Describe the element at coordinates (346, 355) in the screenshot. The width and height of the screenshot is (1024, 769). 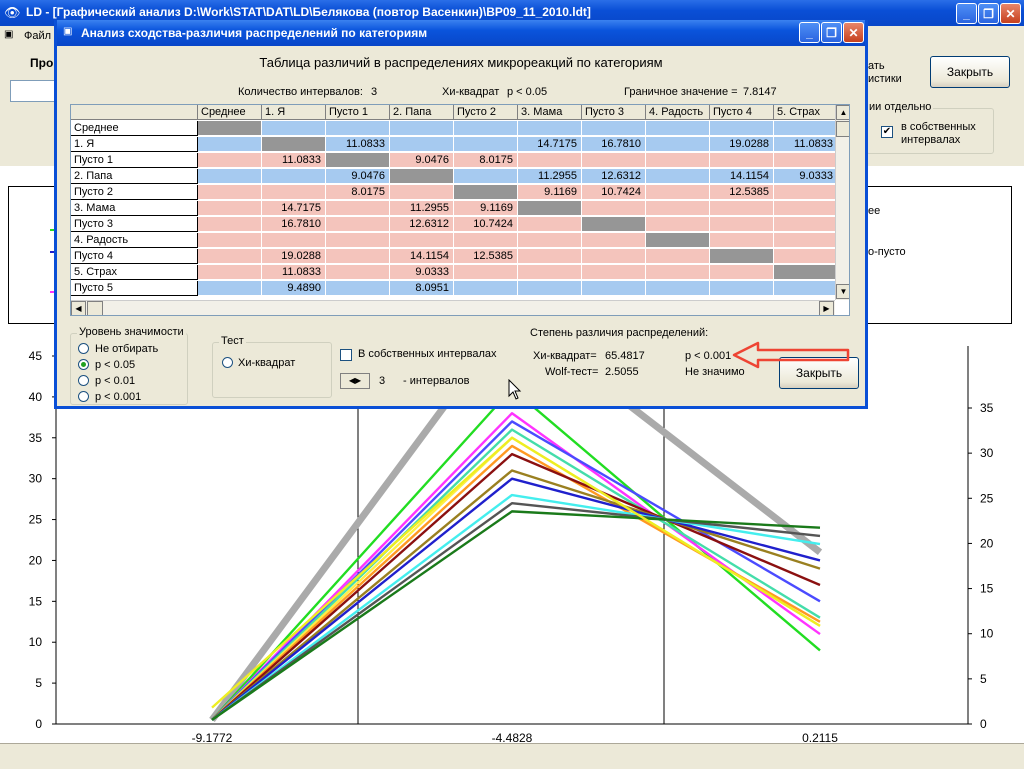
I see `own-intervals-checkbox` at that location.